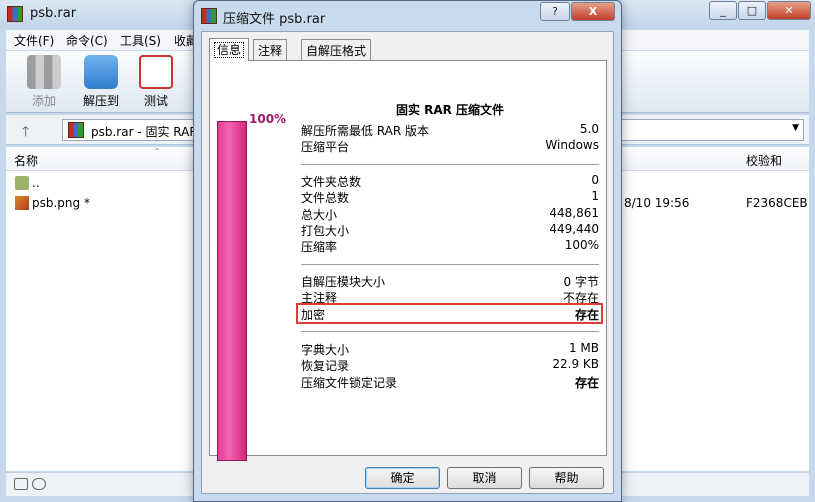 Image resolution: width=815 pixels, height=502 pixels. Describe the element at coordinates (26, 160) in the screenshot. I see `column-name: 名称` at that location.